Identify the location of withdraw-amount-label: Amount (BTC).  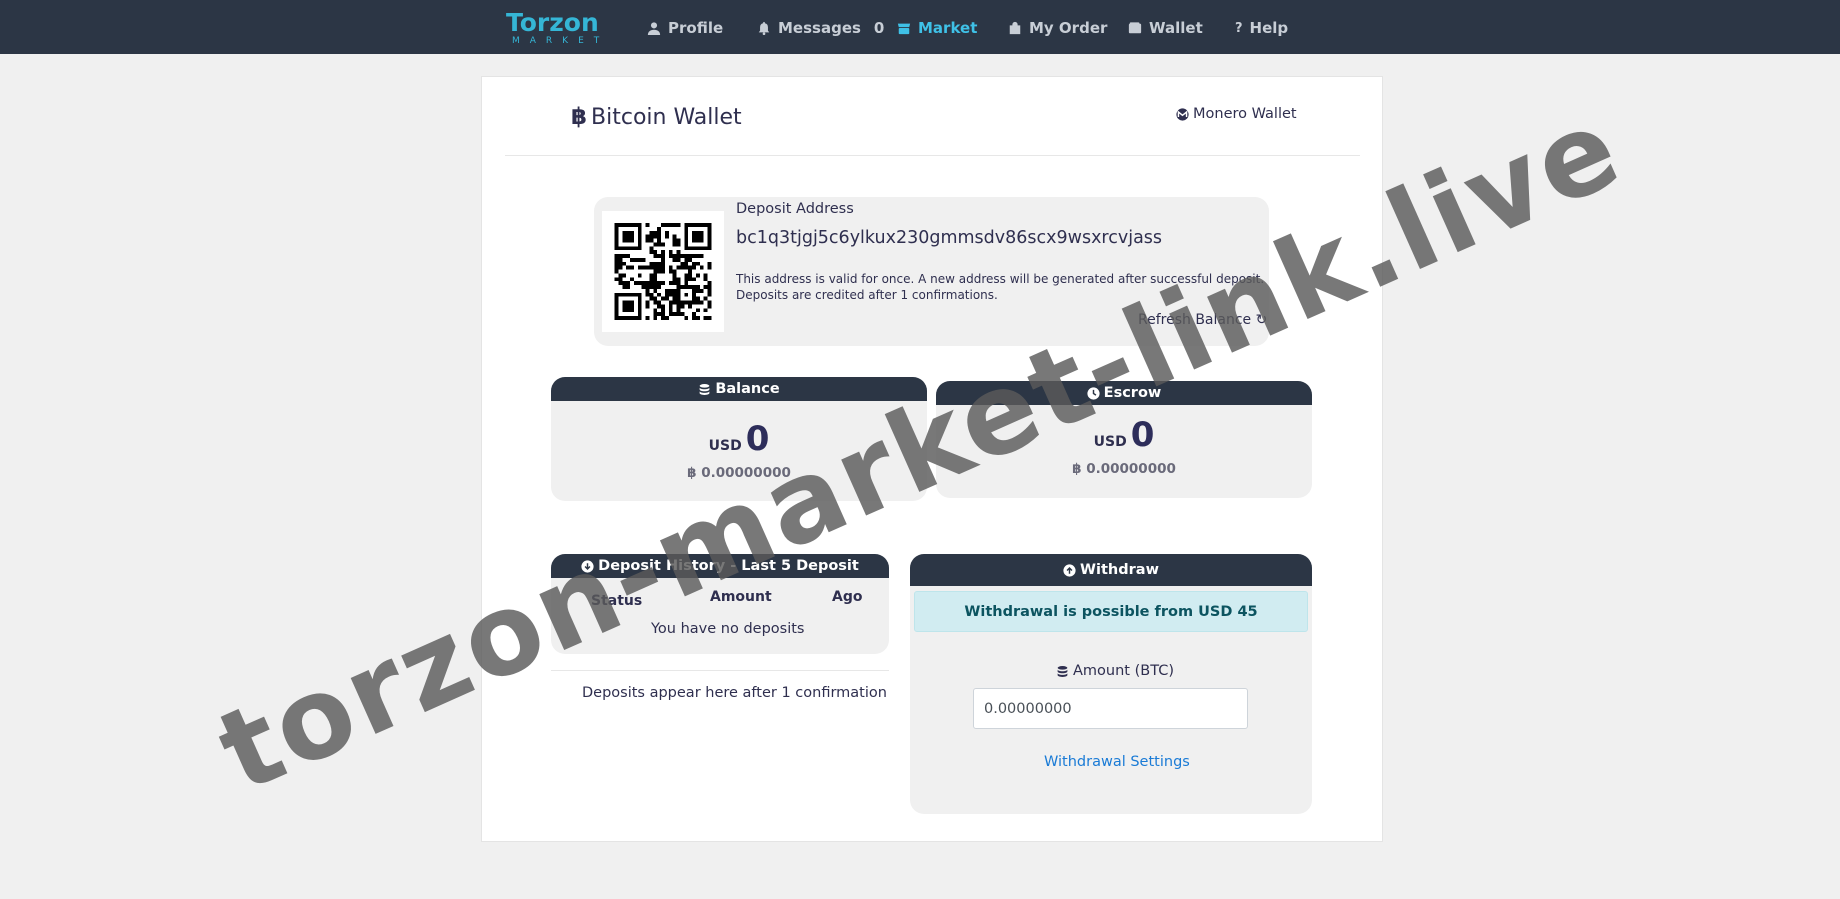
(1115, 671).